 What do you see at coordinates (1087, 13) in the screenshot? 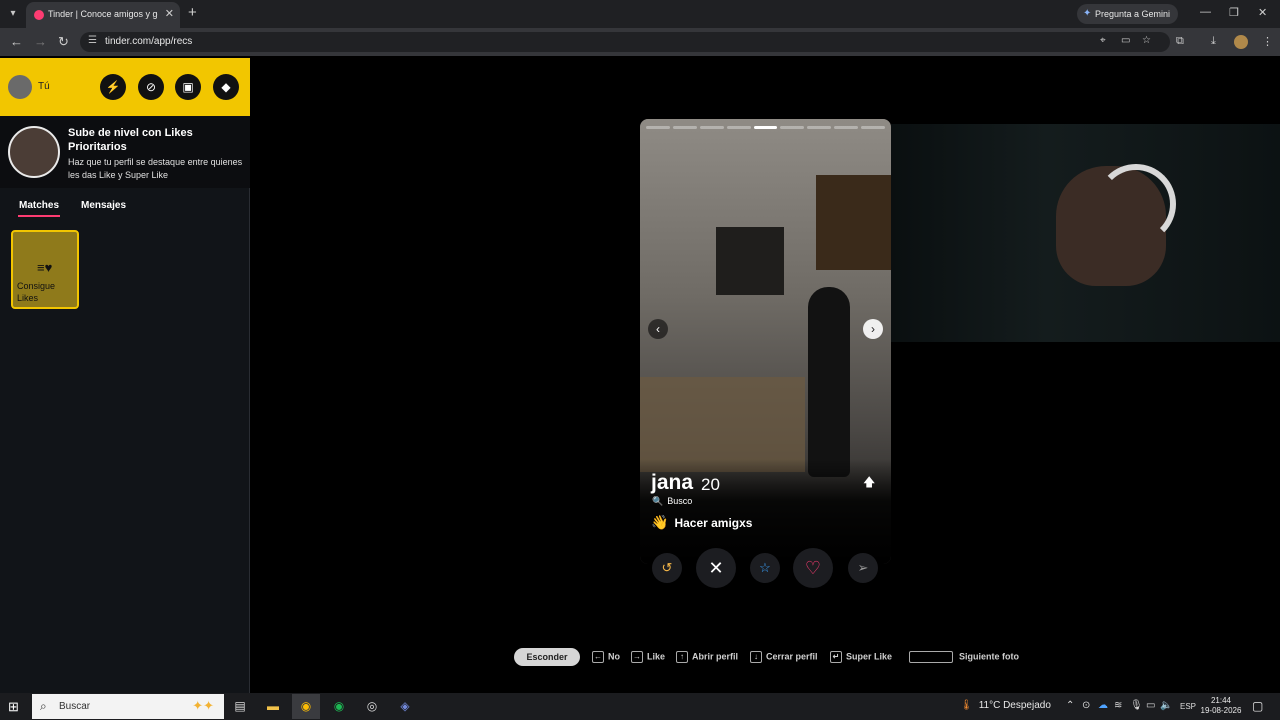
I see `gemini-sparkle-icon: ✦` at bounding box center [1087, 13].